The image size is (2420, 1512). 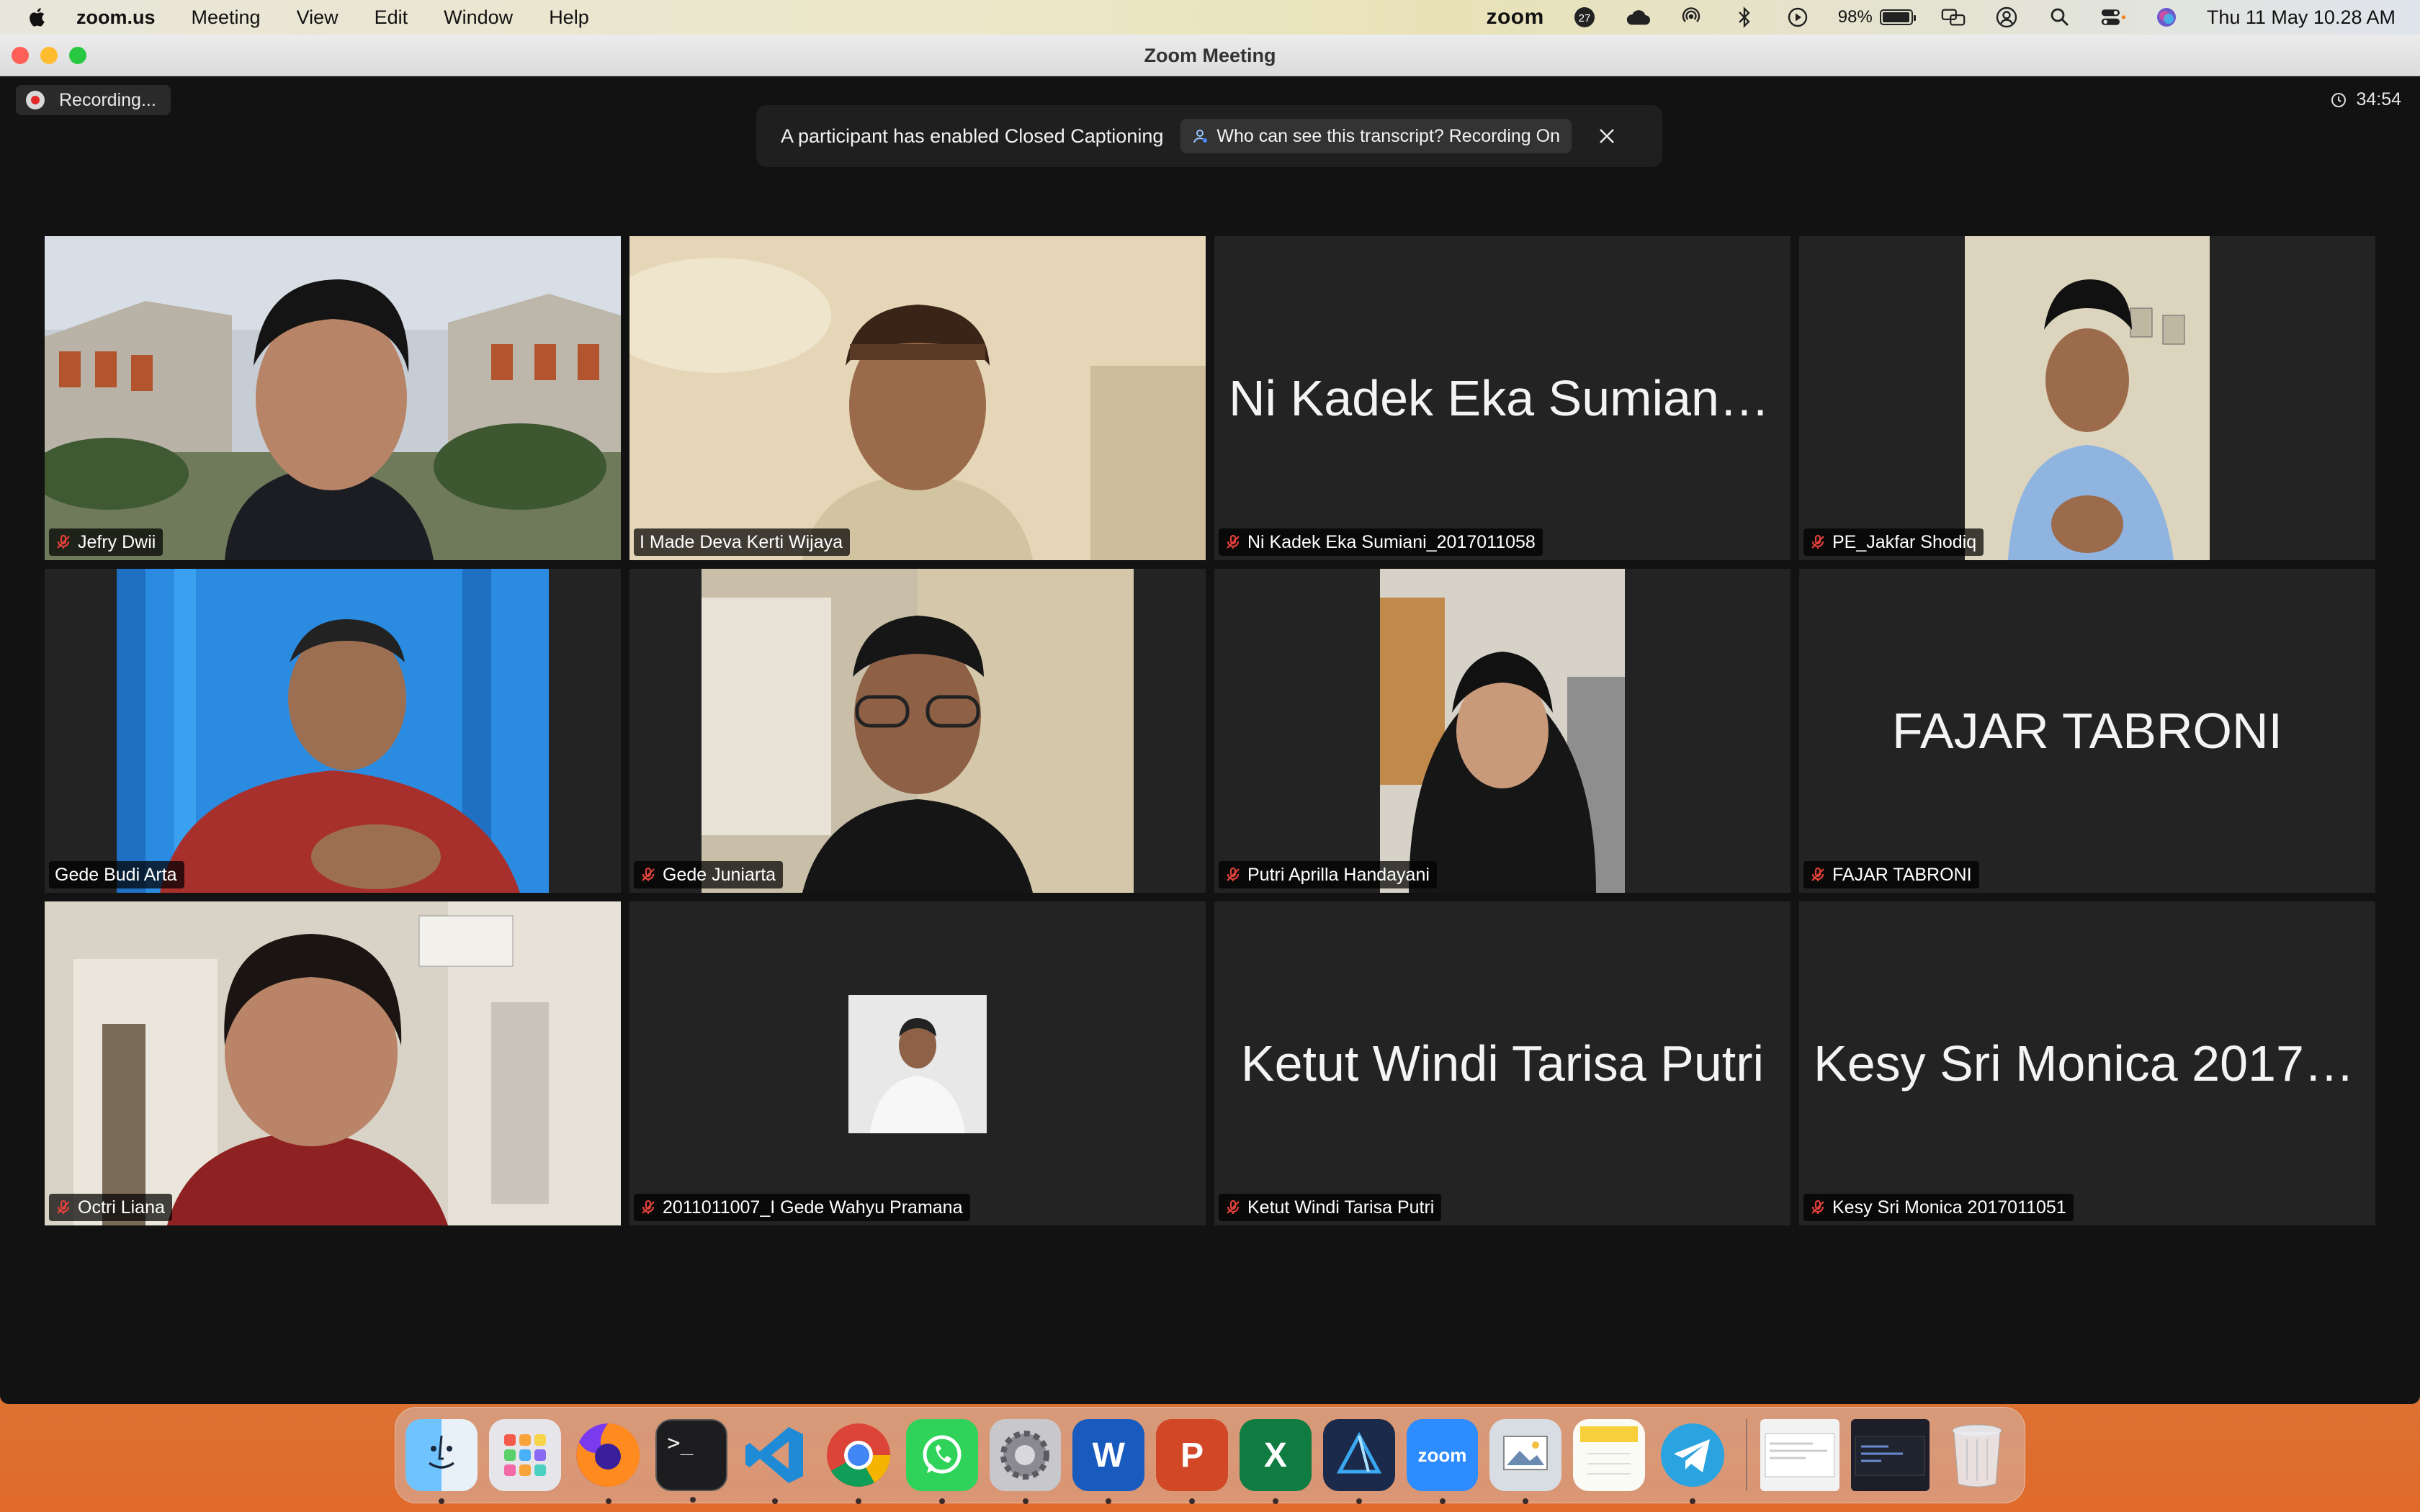 What do you see at coordinates (441, 1452) in the screenshot?
I see `finder-face-icon` at bounding box center [441, 1452].